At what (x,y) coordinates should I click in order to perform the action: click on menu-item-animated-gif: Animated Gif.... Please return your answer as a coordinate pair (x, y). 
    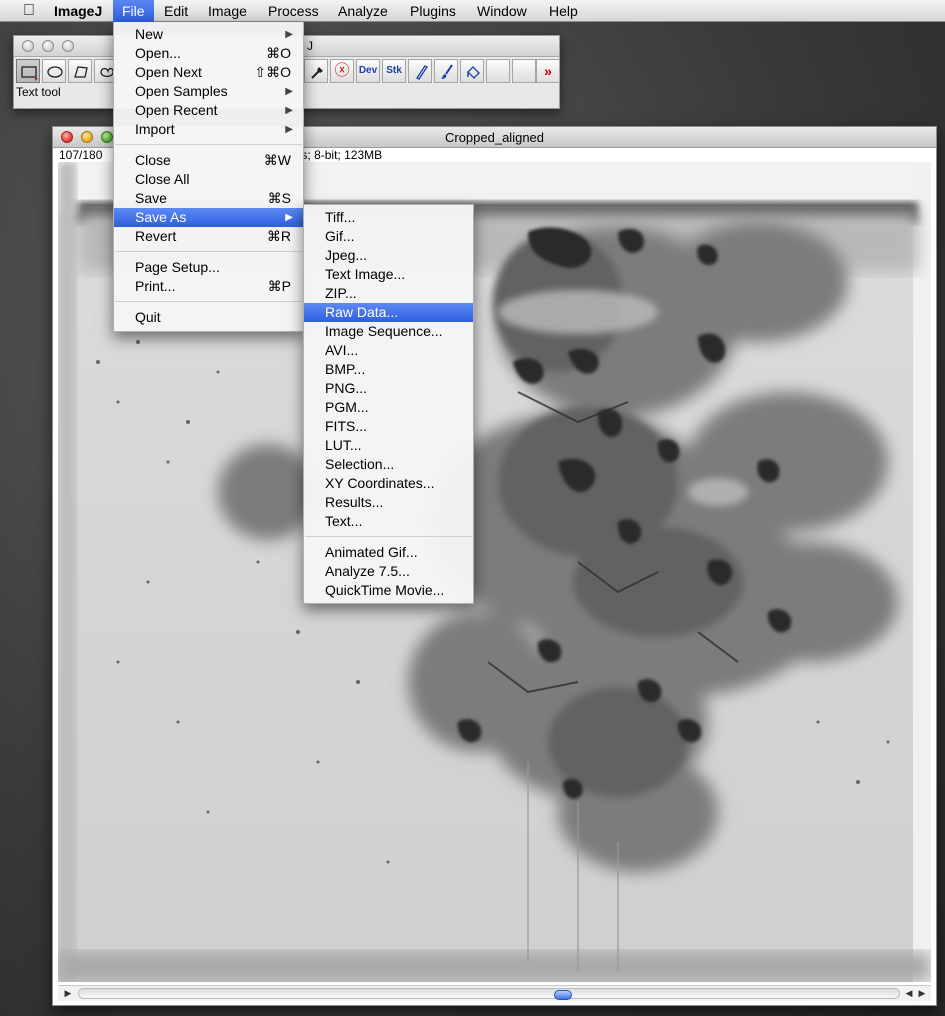
    Looking at the image, I should click on (388, 552).